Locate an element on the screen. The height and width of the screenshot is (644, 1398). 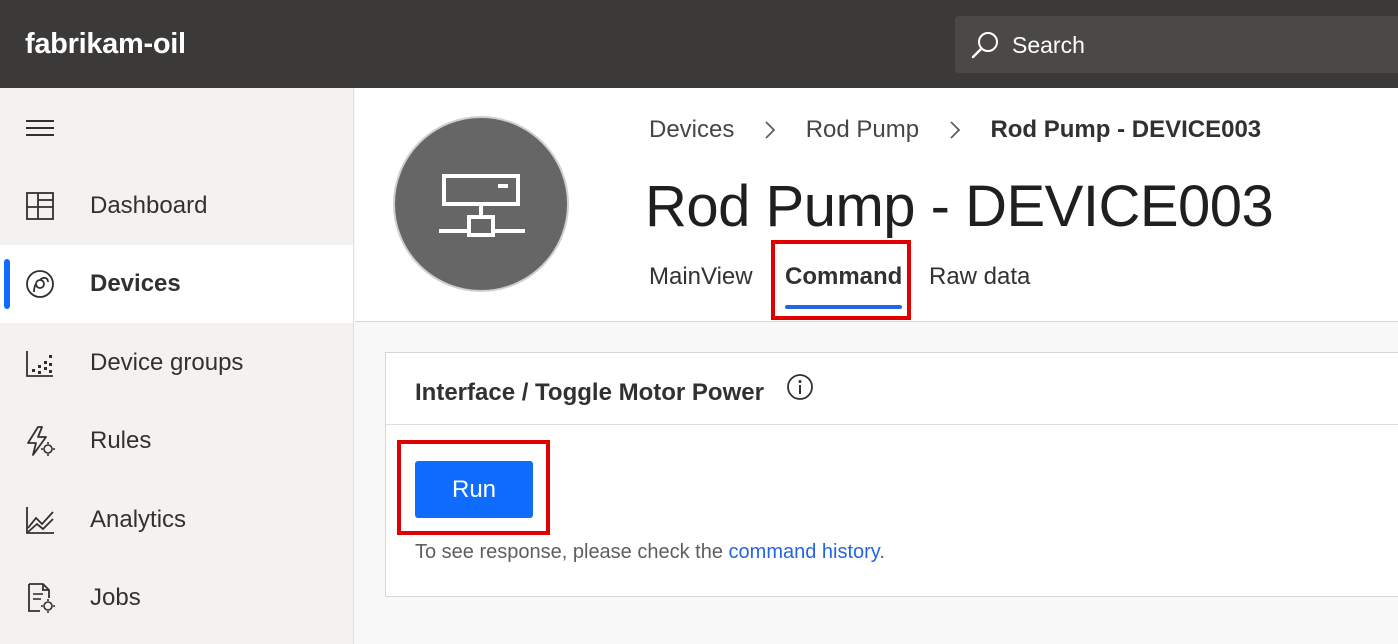
sidebar-item-label: Analytics is located at coordinates (138, 519).